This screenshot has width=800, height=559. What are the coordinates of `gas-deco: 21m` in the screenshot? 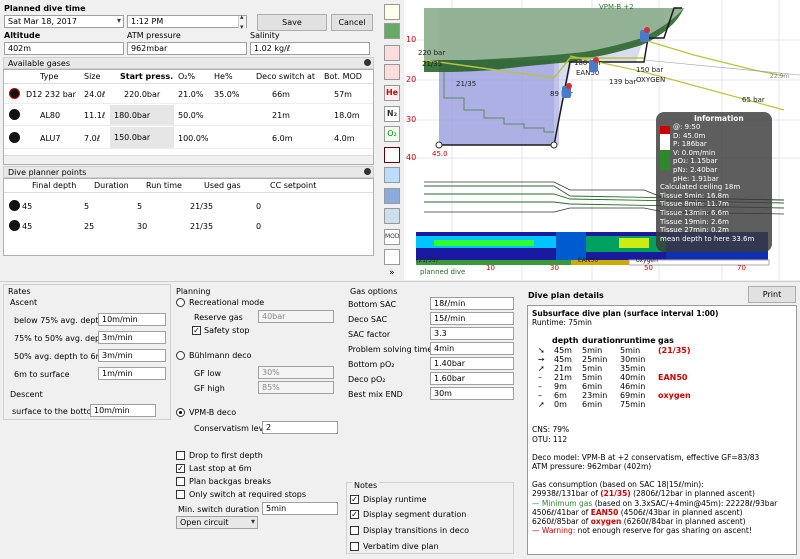 It's located at (281, 115).